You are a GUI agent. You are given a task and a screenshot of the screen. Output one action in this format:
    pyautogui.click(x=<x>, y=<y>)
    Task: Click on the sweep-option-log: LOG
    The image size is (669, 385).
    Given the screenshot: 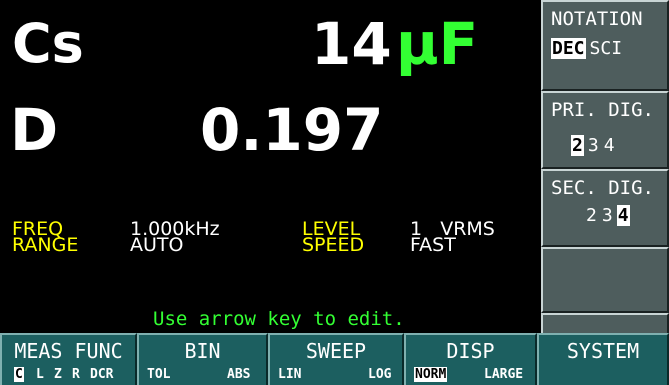 What is the action you would take?
    pyautogui.click(x=379, y=374)
    